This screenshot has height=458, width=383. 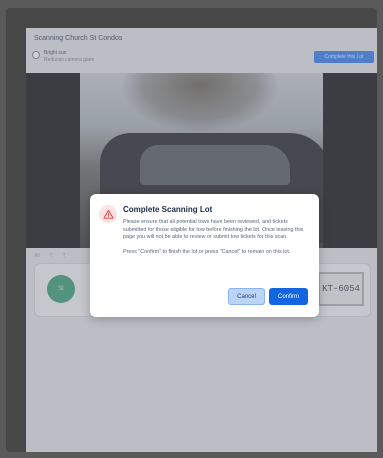 What do you see at coordinates (246, 296) in the screenshot?
I see `cancel-button: Cancel` at bounding box center [246, 296].